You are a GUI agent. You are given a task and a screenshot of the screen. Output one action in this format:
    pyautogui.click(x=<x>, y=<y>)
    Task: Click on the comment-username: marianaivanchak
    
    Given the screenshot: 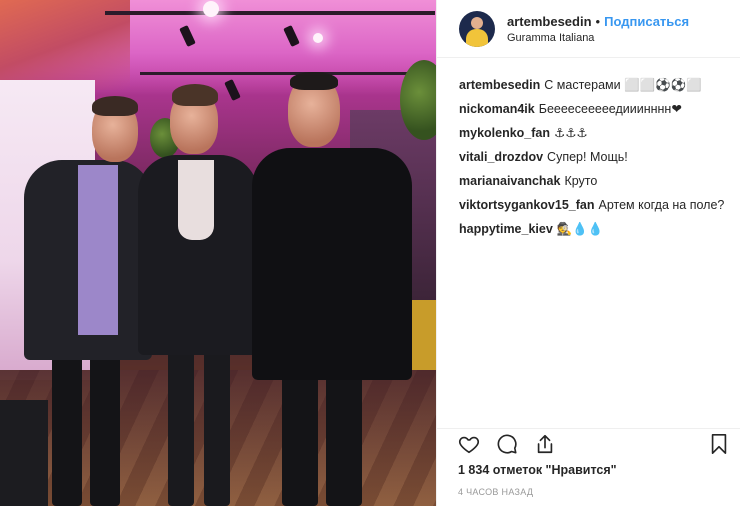 What is the action you would take?
    pyautogui.click(x=509, y=181)
    